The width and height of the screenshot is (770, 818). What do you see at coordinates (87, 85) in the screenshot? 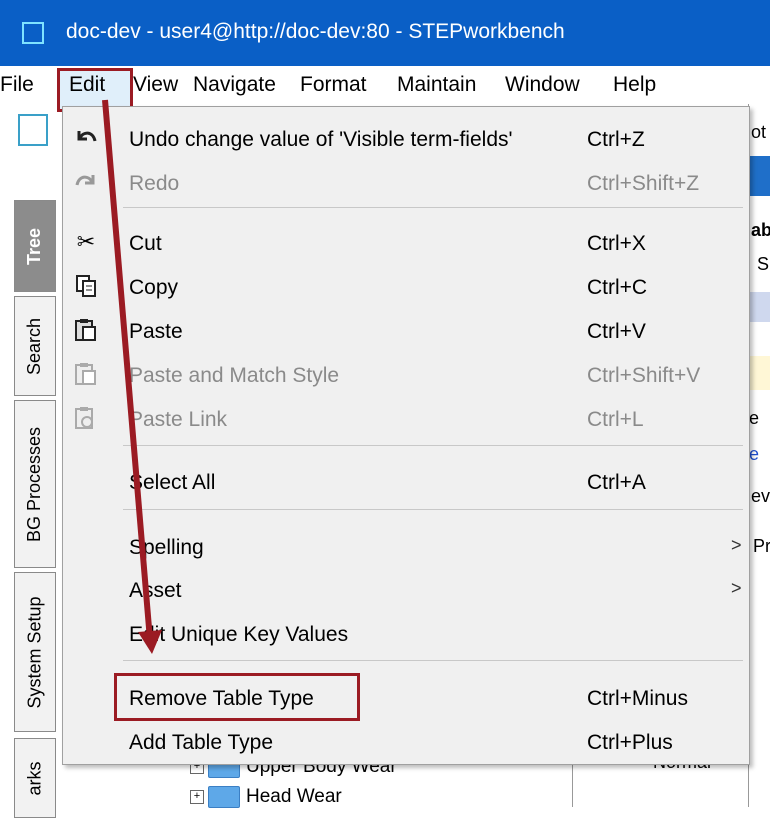
I see `menu-edit: Edit` at bounding box center [87, 85].